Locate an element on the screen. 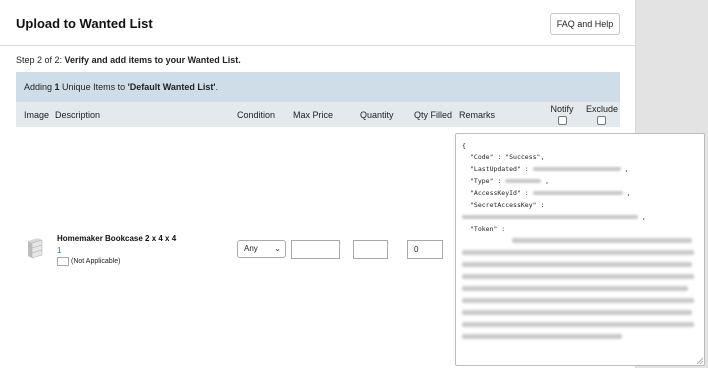 This screenshot has height=368, width=708. col-notify: Notify is located at coordinates (562, 114).